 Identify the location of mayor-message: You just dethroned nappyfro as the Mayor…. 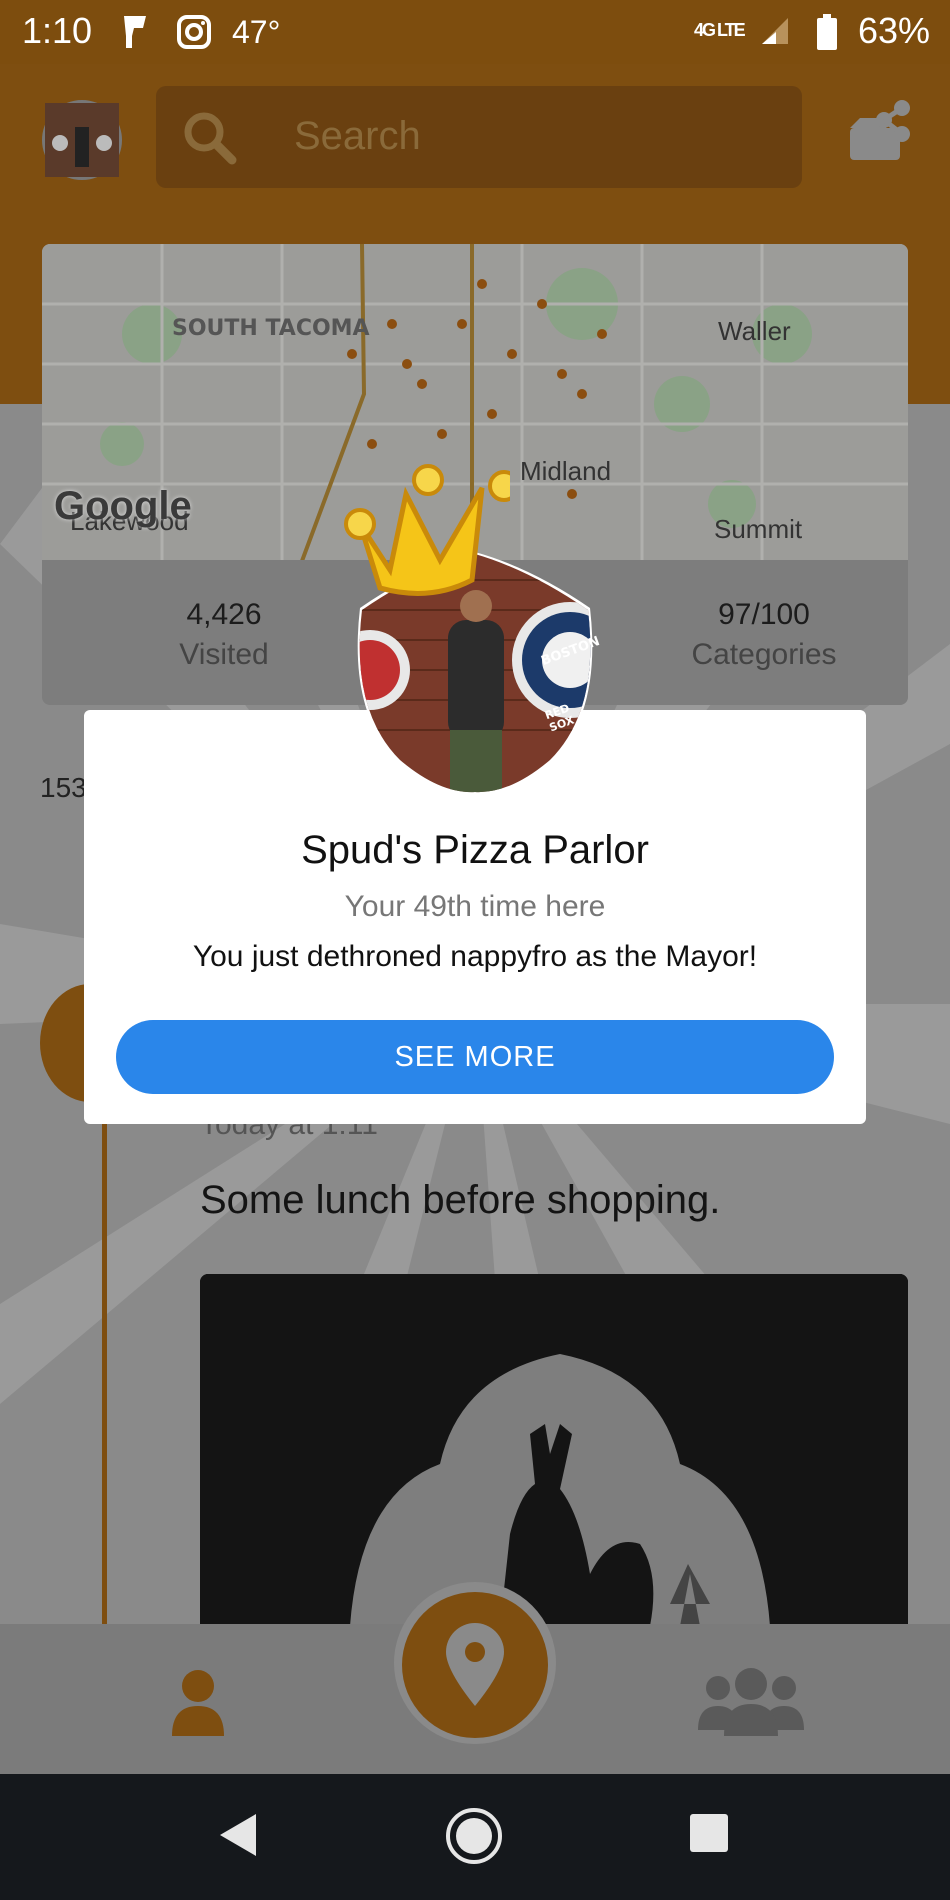
(475, 956).